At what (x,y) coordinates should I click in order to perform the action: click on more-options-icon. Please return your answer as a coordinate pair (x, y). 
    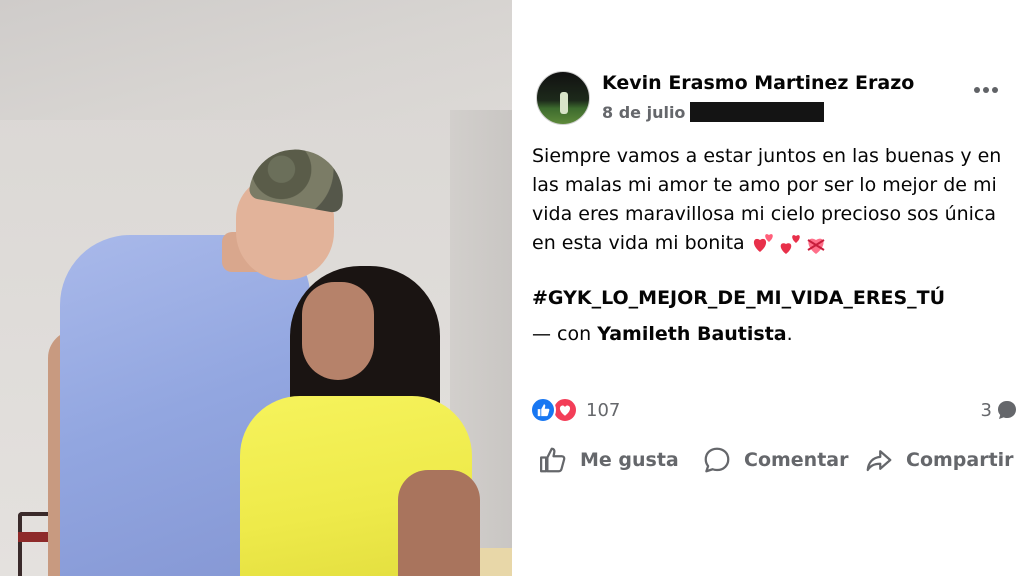
    Looking at the image, I should click on (986, 90).